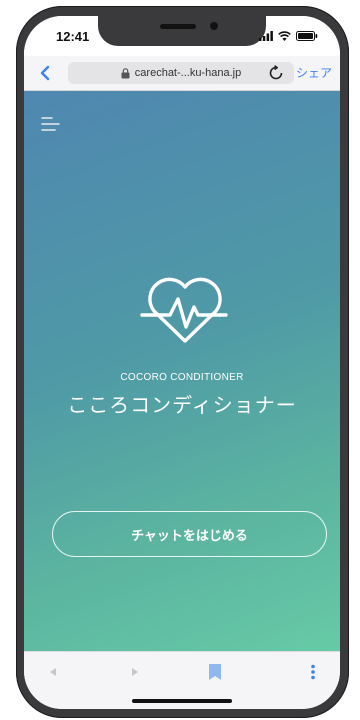 The image size is (360, 720). I want to click on browser-address-bar: carechat-...ku-hana.jp シェア, so click(182, 73).